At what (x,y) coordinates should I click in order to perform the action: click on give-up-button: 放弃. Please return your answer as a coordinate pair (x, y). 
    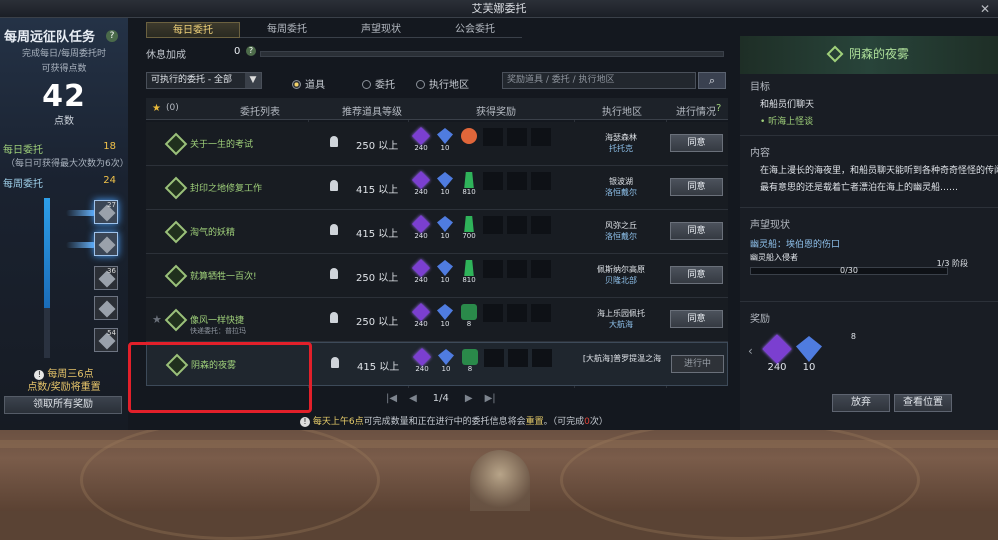
    Looking at the image, I should click on (861, 403).